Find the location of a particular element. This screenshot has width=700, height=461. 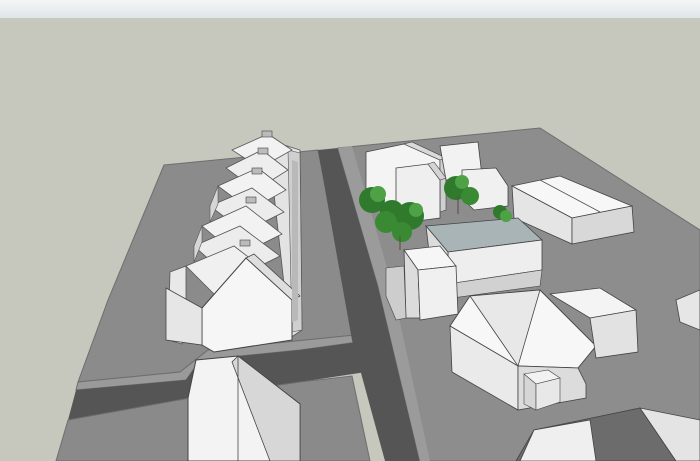

sky is located at coordinates (350, 9).